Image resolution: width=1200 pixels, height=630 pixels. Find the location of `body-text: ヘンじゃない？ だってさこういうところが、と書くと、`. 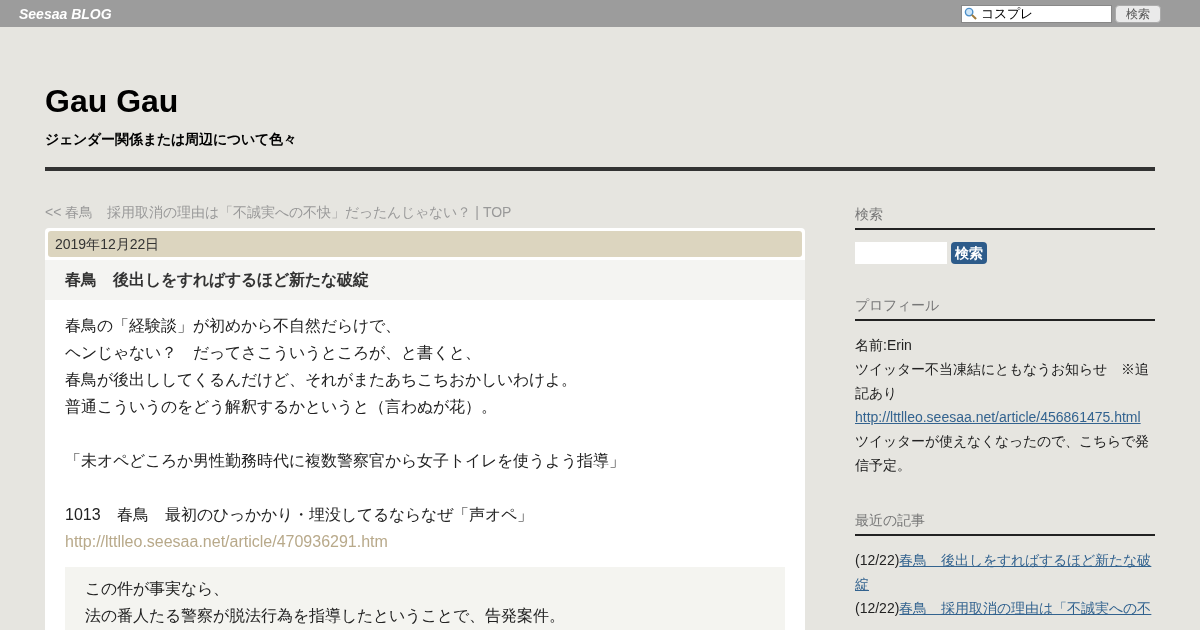

body-text: ヘンじゃない？ だってさこういうところが、と書くと、 is located at coordinates (273, 353).